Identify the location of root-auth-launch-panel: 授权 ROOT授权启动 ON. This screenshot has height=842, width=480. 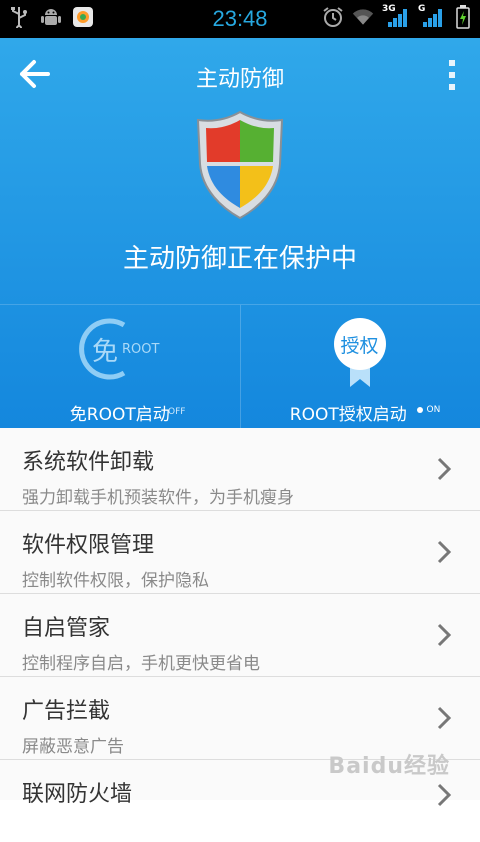
(360, 366).